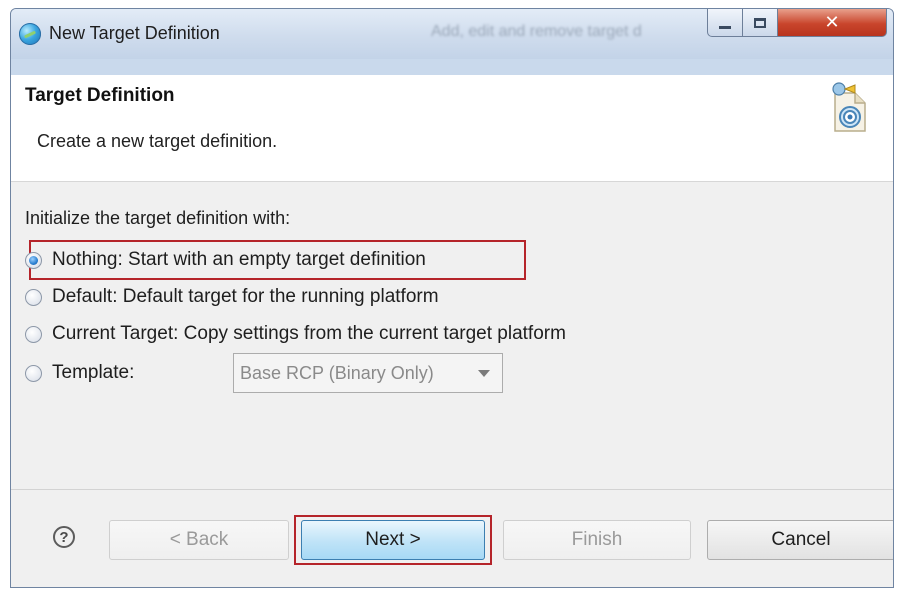 The height and width of the screenshot is (593, 904). What do you see at coordinates (33, 297) in the screenshot?
I see `radio-default` at bounding box center [33, 297].